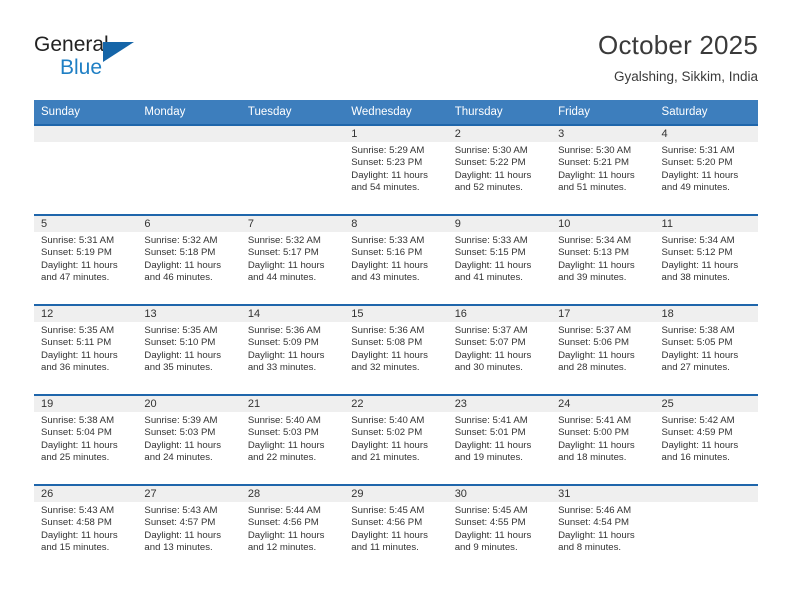 The image size is (792, 612). What do you see at coordinates (490, 163) in the screenshot?
I see `sunset-text: Sunset: 5:22 PM` at bounding box center [490, 163].